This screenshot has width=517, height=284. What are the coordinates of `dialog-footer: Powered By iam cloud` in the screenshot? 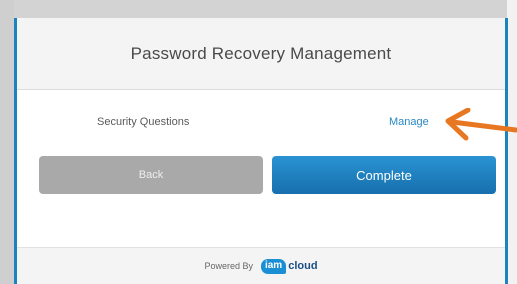 It's located at (261, 265).